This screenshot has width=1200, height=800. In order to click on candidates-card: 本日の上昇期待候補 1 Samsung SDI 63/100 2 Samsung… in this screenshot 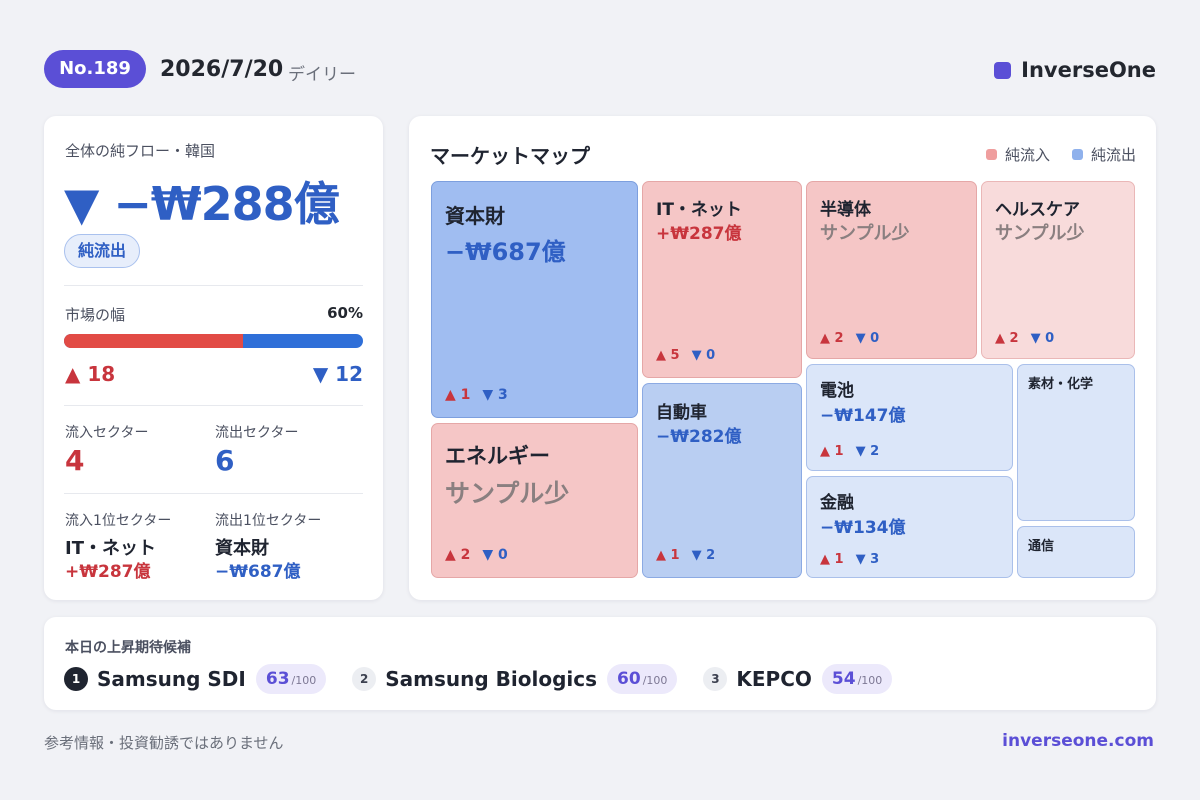, I will do `click(600, 663)`.